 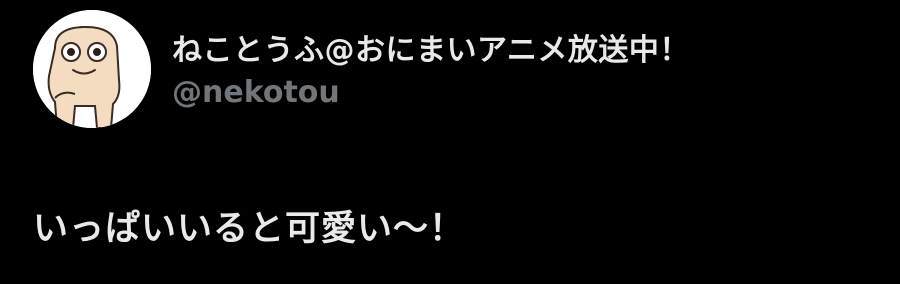 I want to click on author-handle: @nekotou, so click(x=256, y=92).